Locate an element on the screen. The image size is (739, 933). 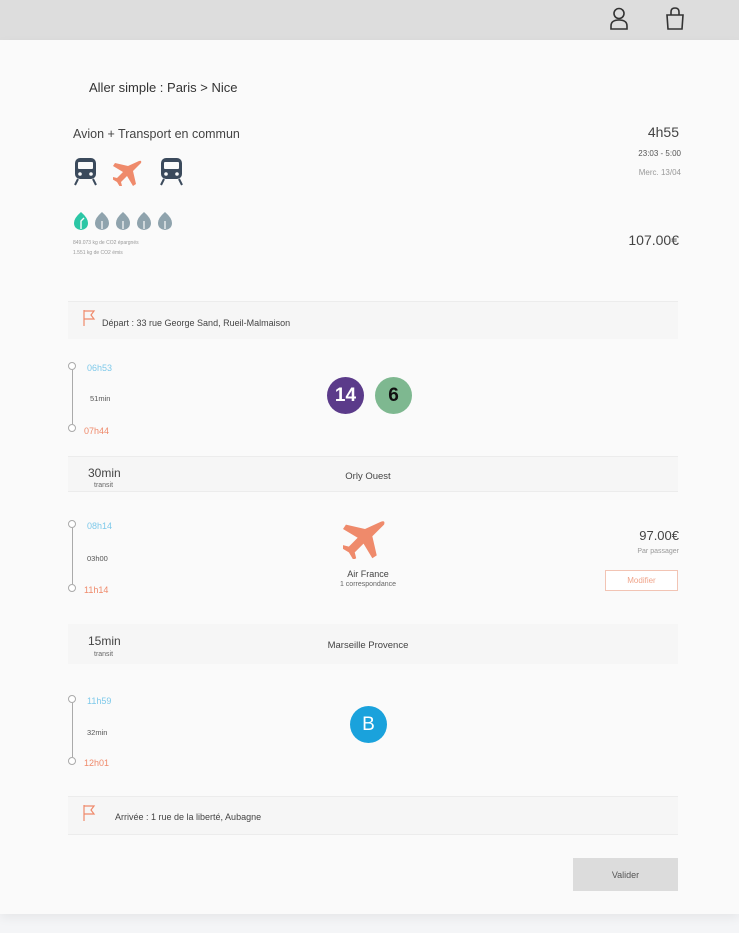
modify-button: Modifier is located at coordinates (641, 580).